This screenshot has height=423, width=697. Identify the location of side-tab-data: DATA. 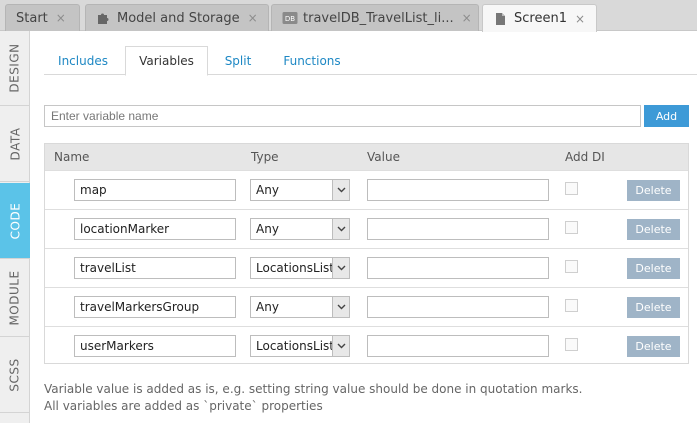
(15, 144).